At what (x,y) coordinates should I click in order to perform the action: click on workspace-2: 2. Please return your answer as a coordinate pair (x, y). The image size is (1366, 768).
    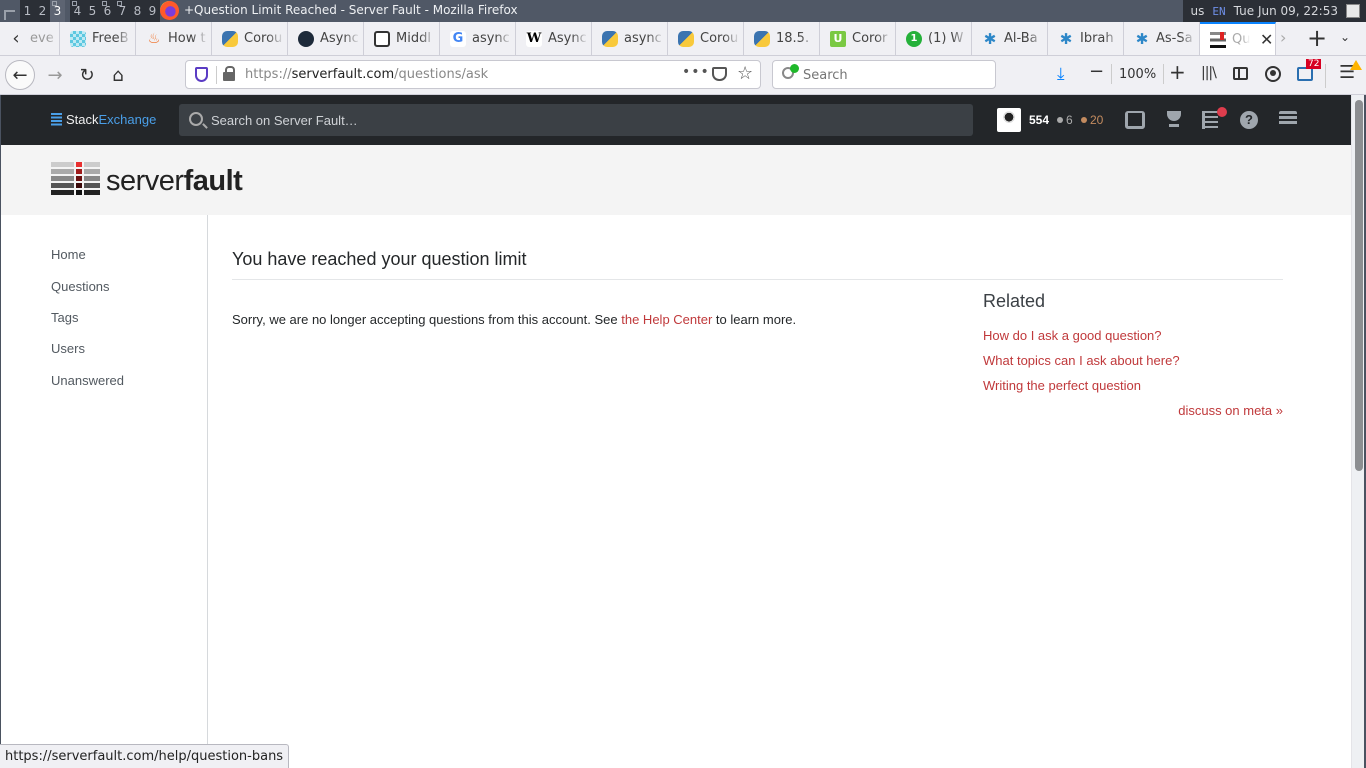
    Looking at the image, I should click on (42, 11).